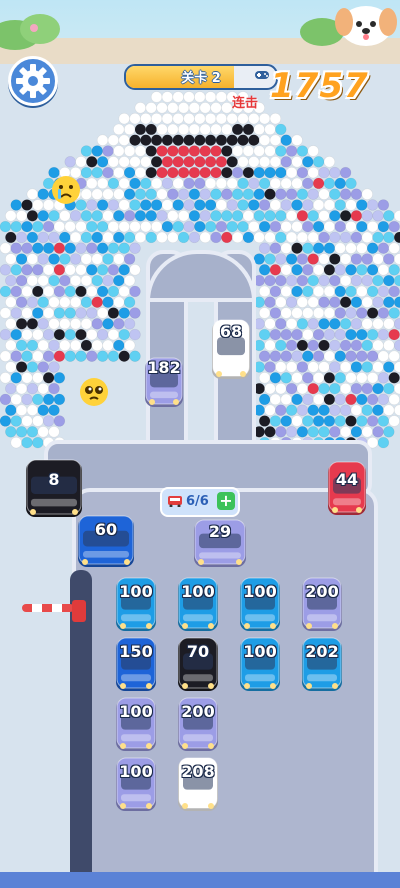  What do you see at coordinates (220, 544) in the screenshot?
I see `car-29: 29` at bounding box center [220, 544].